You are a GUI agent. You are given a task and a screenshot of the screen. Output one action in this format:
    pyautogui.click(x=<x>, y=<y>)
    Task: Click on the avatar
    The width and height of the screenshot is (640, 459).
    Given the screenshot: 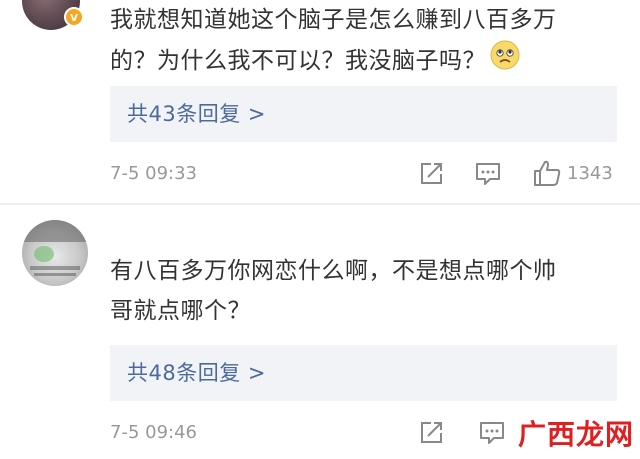 What is the action you would take?
    pyautogui.click(x=55, y=253)
    